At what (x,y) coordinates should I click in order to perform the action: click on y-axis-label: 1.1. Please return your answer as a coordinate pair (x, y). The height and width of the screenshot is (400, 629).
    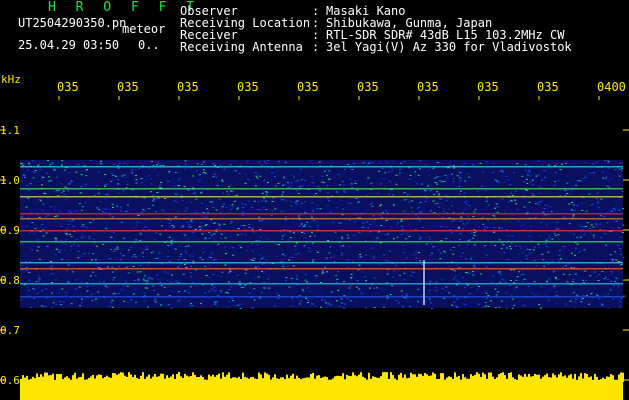
    Looking at the image, I should click on (10, 130).